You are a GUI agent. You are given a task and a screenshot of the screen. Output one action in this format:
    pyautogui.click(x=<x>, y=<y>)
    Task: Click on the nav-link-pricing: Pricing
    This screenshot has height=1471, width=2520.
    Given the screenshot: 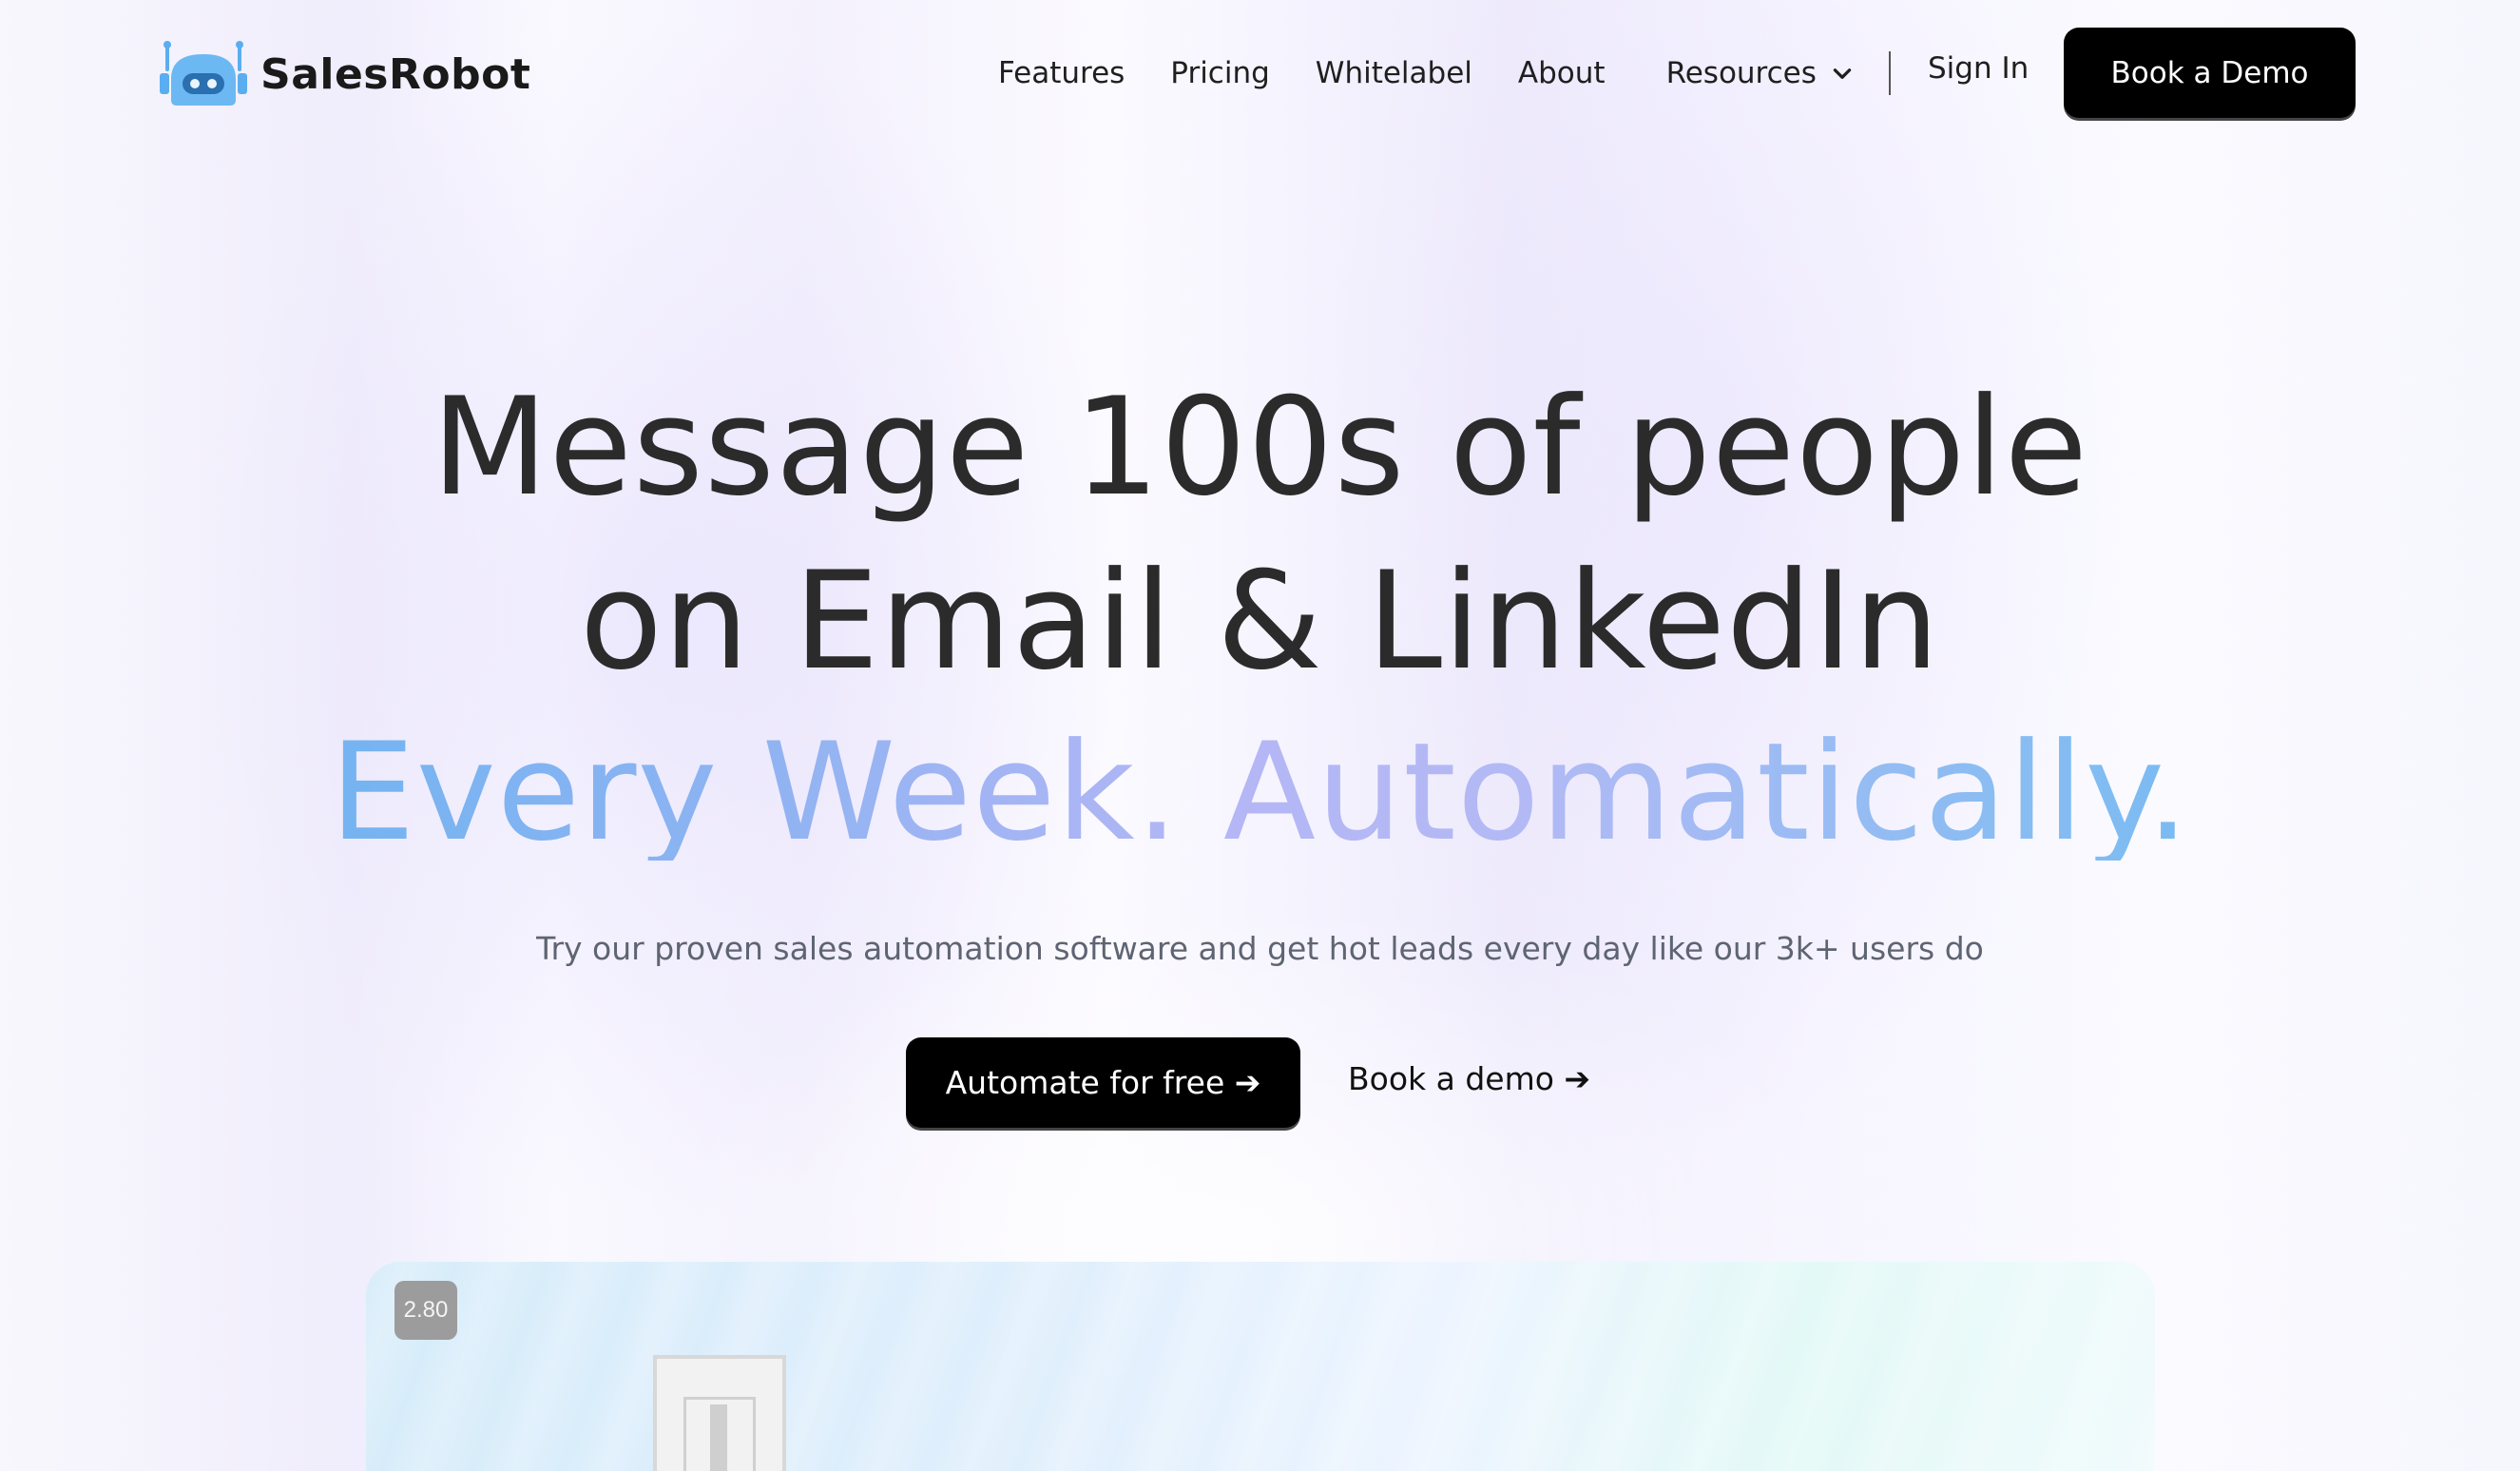 What is the action you would take?
    pyautogui.click(x=1220, y=73)
    